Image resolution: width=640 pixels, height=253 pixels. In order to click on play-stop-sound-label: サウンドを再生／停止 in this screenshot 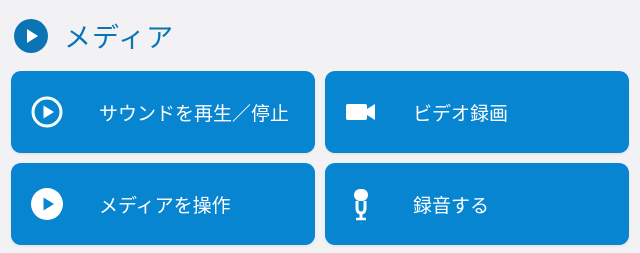, I will do `click(194, 113)`.